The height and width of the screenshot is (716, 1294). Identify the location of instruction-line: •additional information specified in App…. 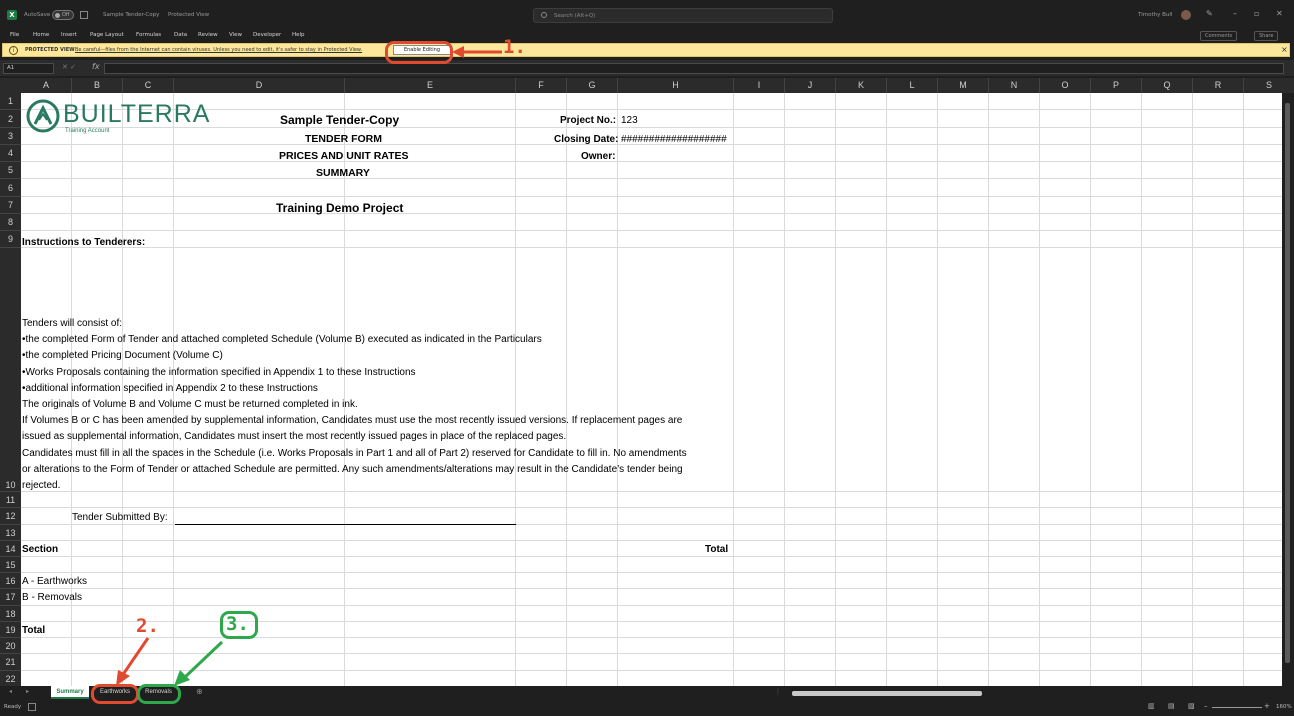
(170, 388).